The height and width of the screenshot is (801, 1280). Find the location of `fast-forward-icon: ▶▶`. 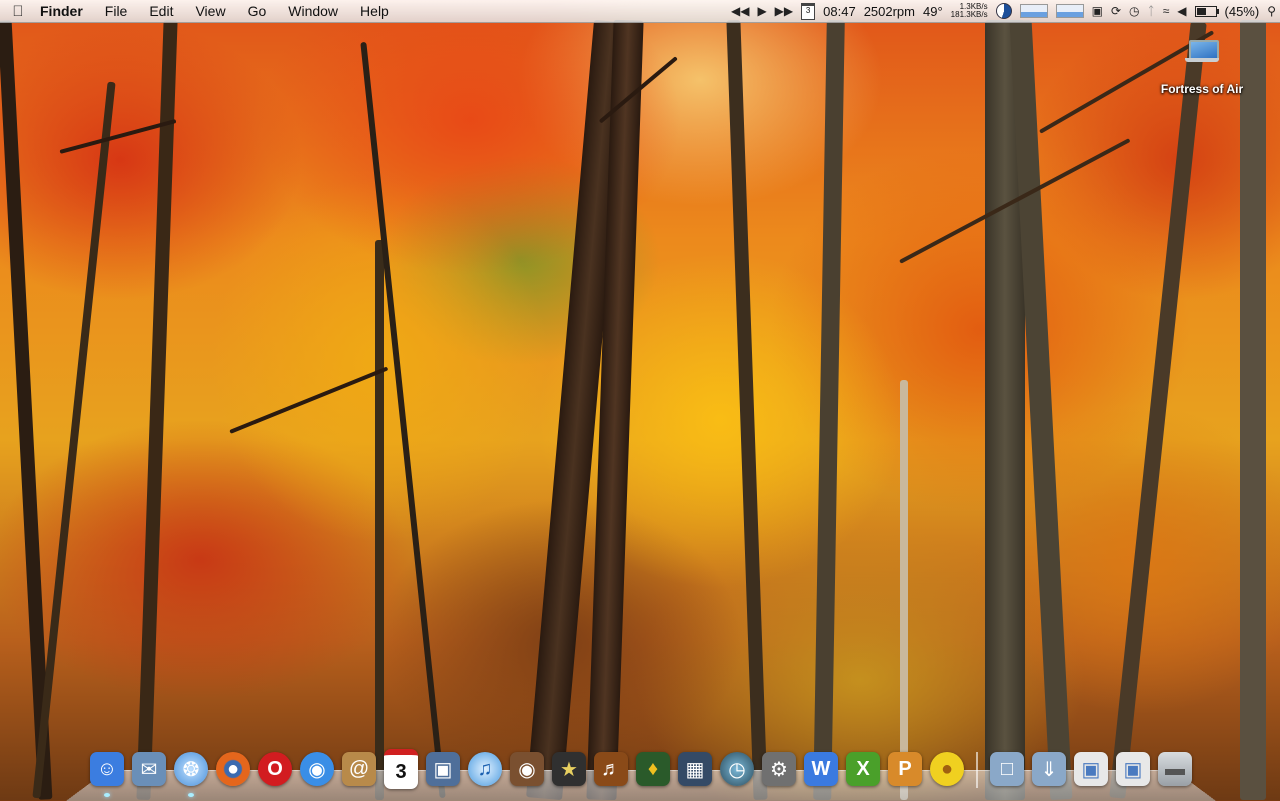

fast-forward-icon: ▶▶ is located at coordinates (784, 11).